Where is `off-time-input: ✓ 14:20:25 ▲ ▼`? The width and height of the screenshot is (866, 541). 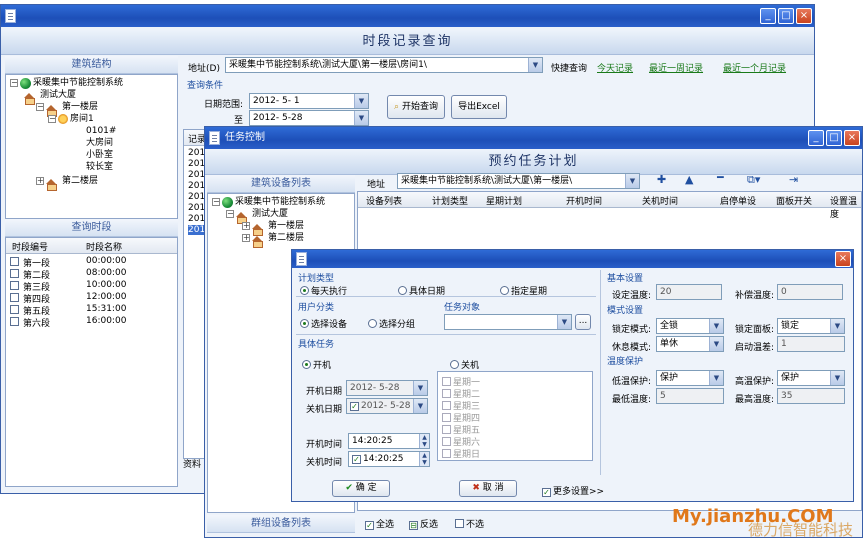 off-time-input: ✓ 14:20:25 ▲ ▼ is located at coordinates (389, 459).